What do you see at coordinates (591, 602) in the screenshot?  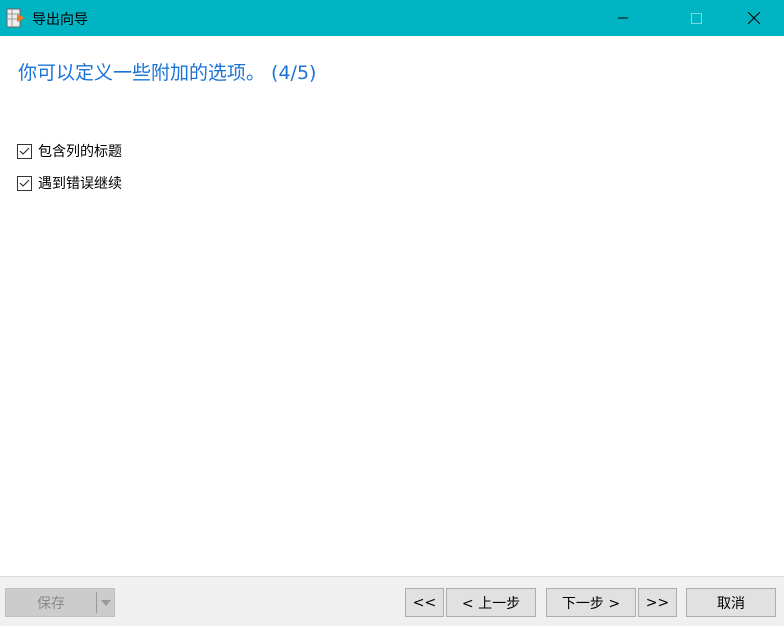 I see `next-step-button: 下一步 >` at bounding box center [591, 602].